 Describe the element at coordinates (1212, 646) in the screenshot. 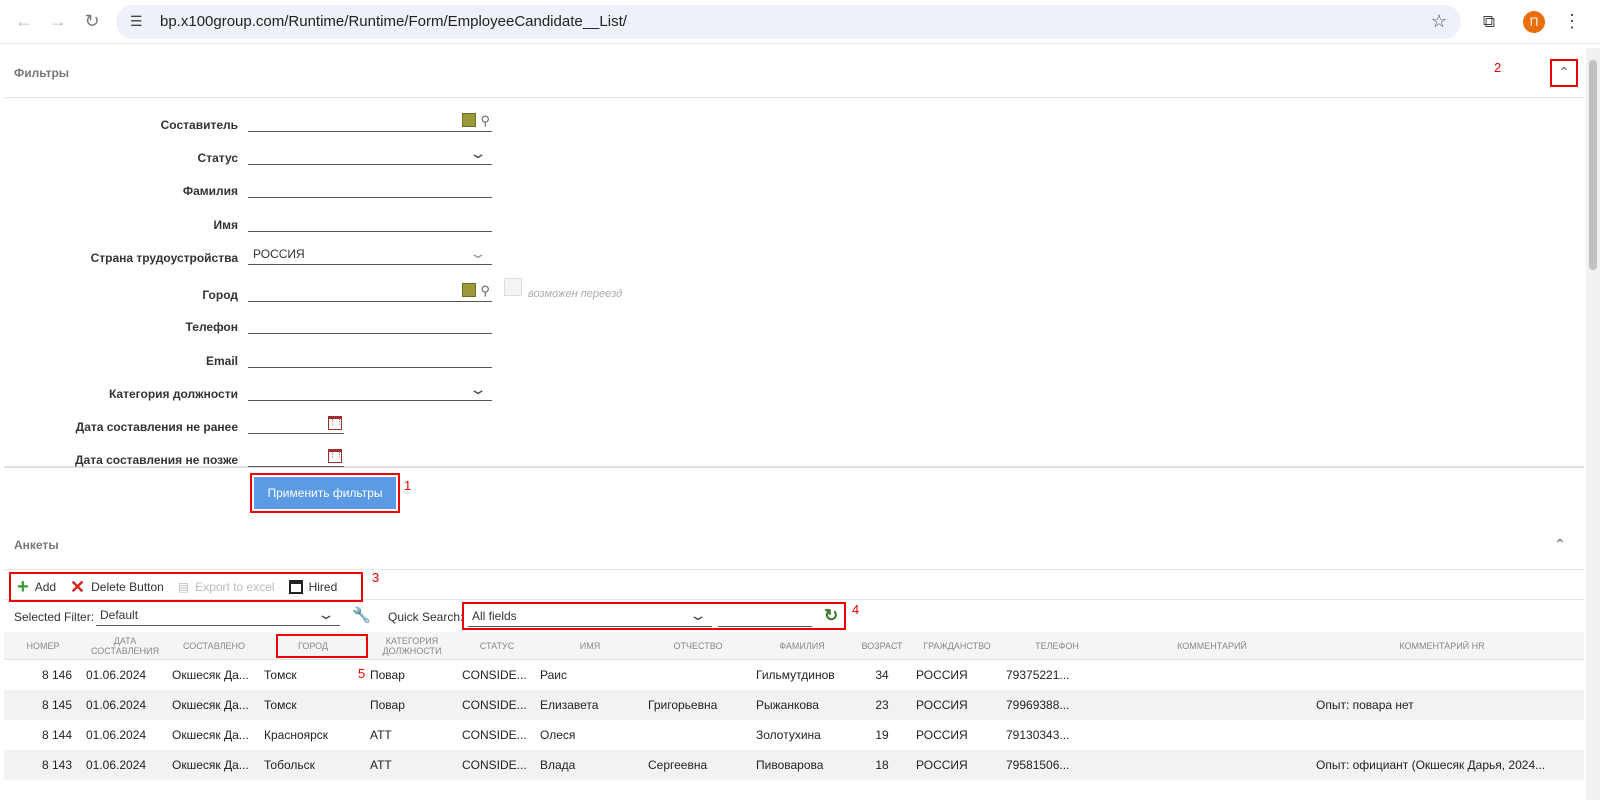

I see `column-header: КОММЕНТАРИЙ` at that location.